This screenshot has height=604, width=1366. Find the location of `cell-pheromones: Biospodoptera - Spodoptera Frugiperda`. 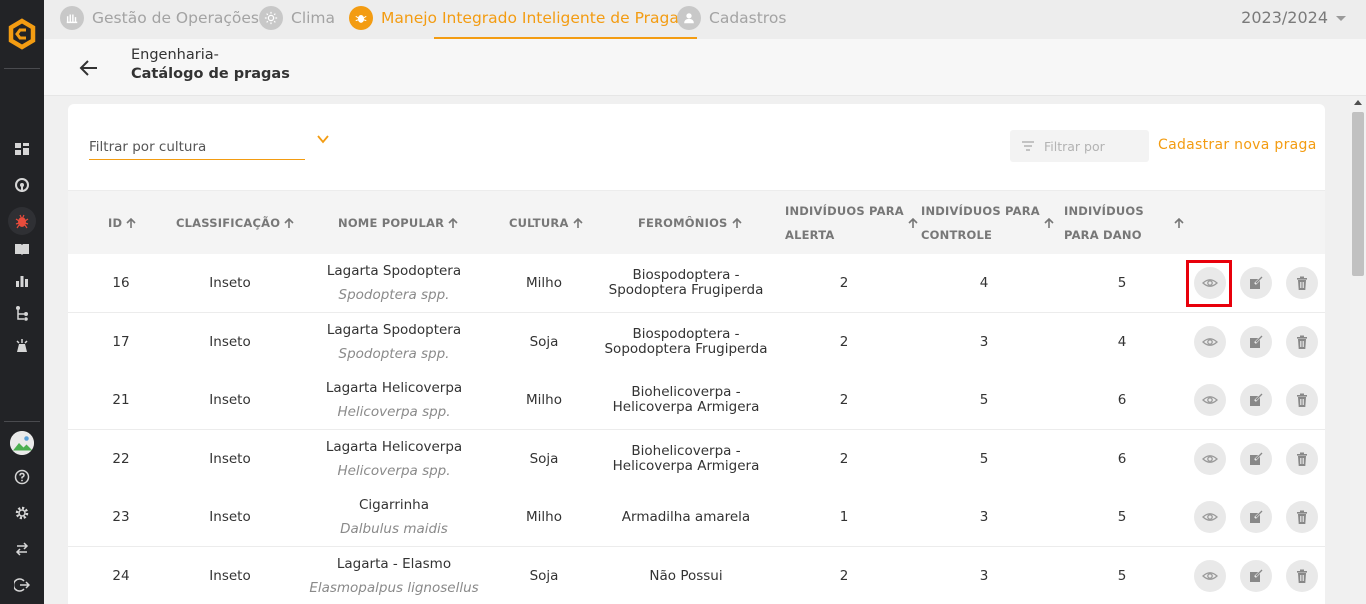

cell-pheromones: Biospodoptera - Spodoptera Frugiperda is located at coordinates (686, 283).